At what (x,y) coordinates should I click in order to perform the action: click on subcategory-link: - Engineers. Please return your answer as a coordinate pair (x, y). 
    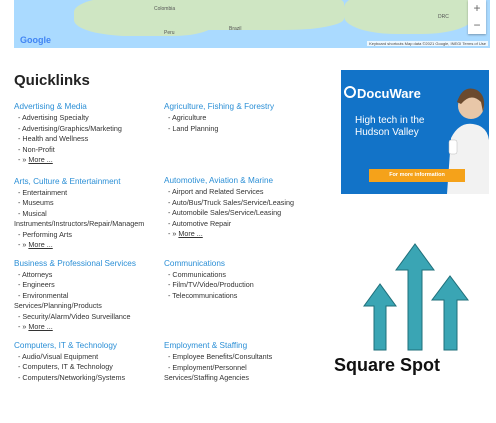
    Looking at the image, I should click on (89, 285).